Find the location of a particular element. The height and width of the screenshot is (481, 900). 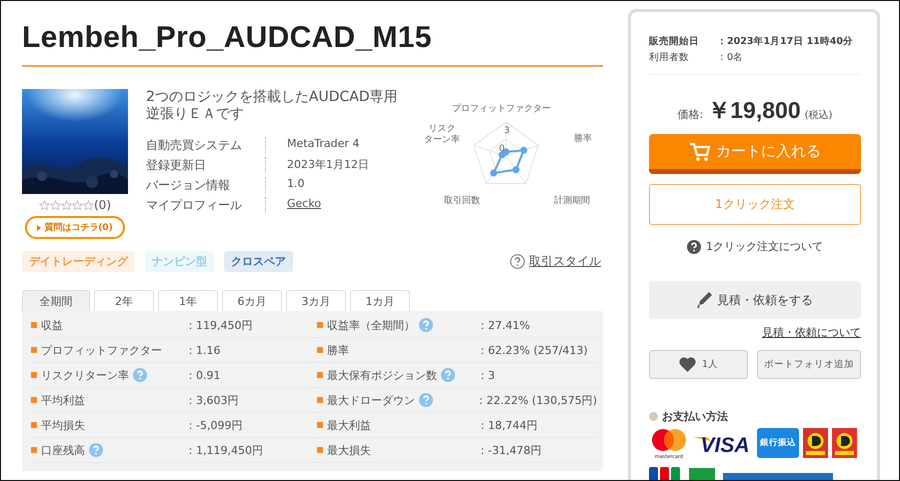

stat-label: 最大損失 is located at coordinates (349, 450).